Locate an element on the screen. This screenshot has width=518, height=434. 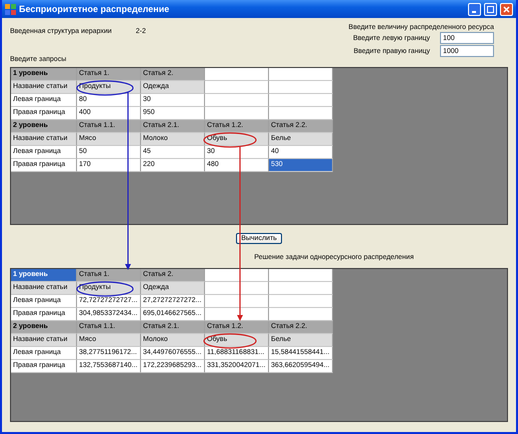
maximize-button is located at coordinates (490, 9).